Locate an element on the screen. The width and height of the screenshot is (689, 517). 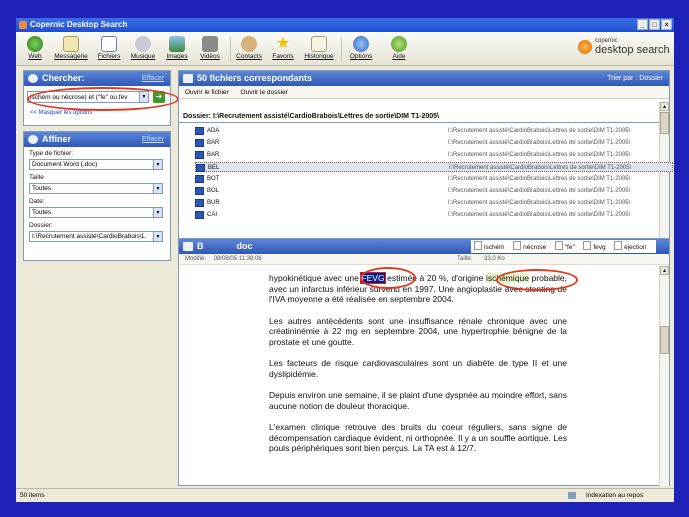
window-title: Copernic Desktop Search is located at coordinates (79, 24).